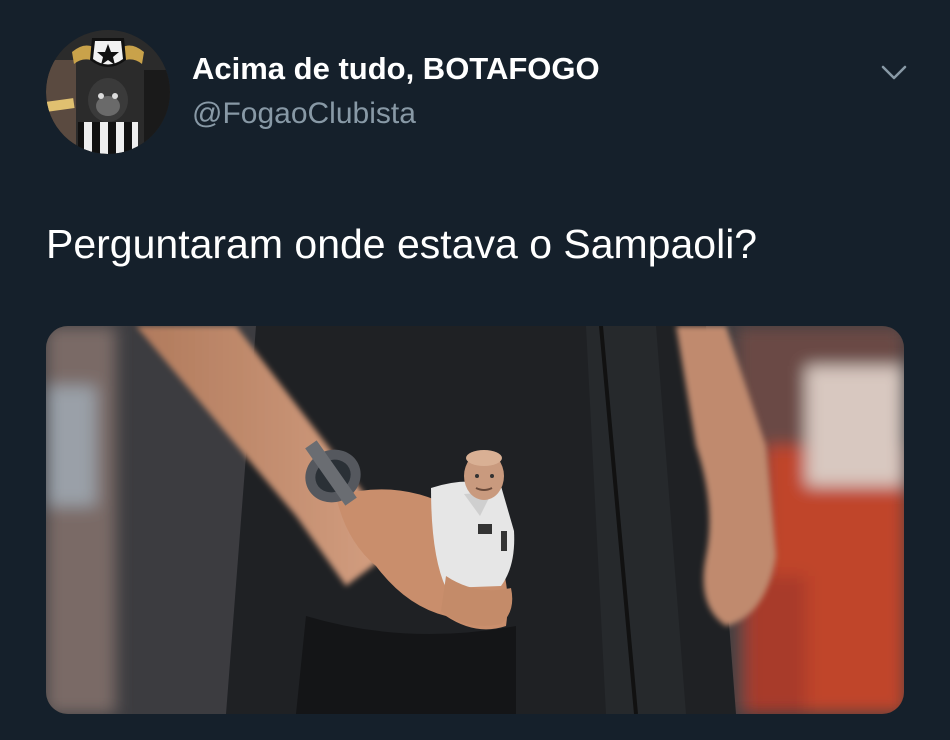  I want to click on chevron-down-icon, so click(894, 72).